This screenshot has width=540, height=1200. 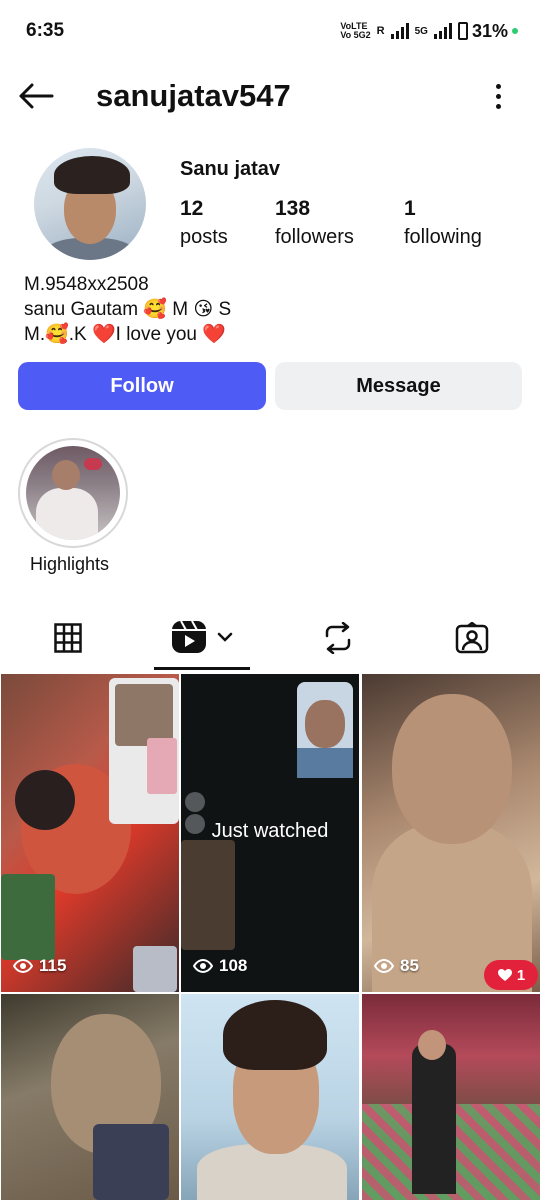 I want to click on tab-reposts, so click(x=338, y=638).